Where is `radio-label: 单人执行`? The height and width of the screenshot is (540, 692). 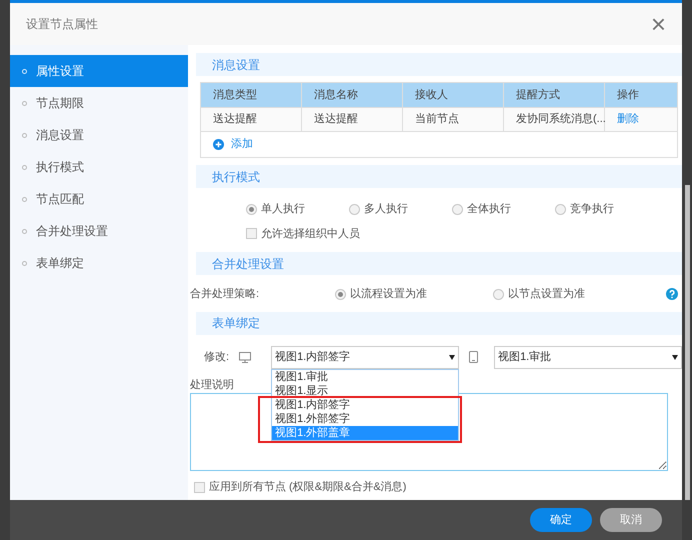 radio-label: 单人执行 is located at coordinates (283, 209).